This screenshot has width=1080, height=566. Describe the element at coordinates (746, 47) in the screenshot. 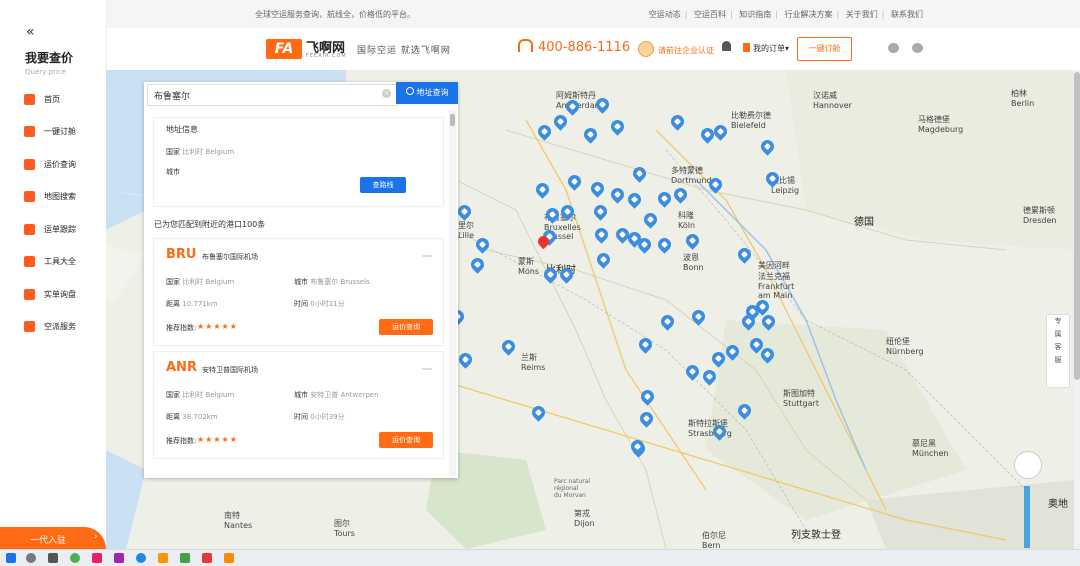

I see `document-icon` at that location.